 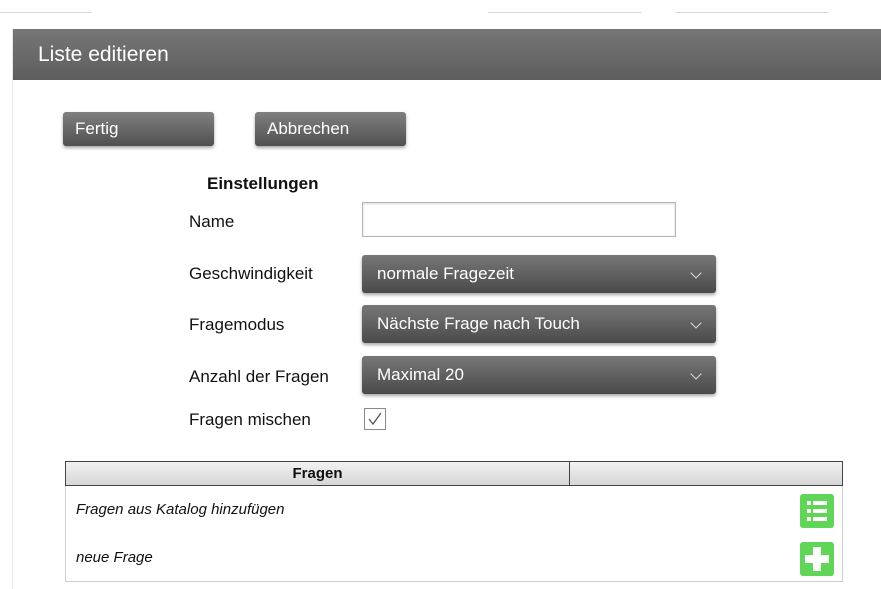 I want to click on plus-icon, so click(x=817, y=559).